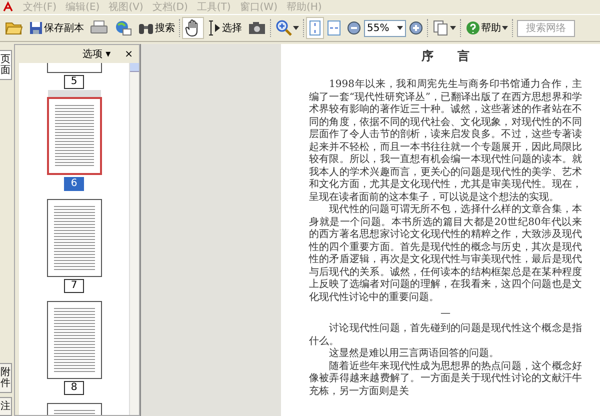 This screenshot has height=416, width=600. Describe the element at coordinates (6, 378) in the screenshot. I see `sidebar-tab: 附件` at that location.